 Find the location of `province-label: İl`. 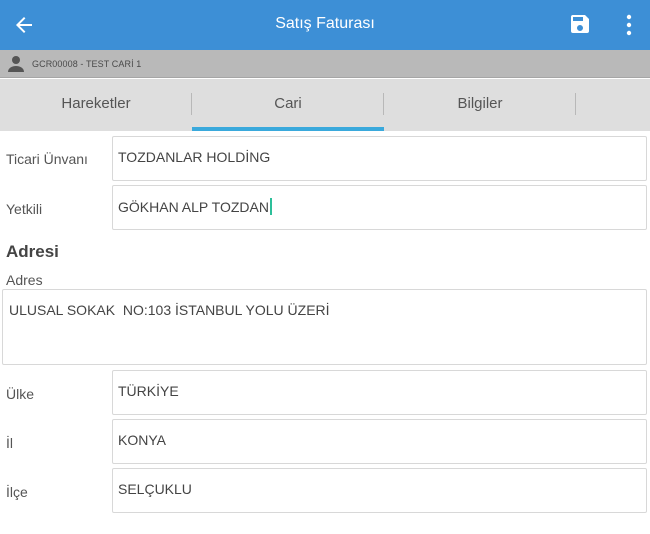

province-label: İl is located at coordinates (9, 443).